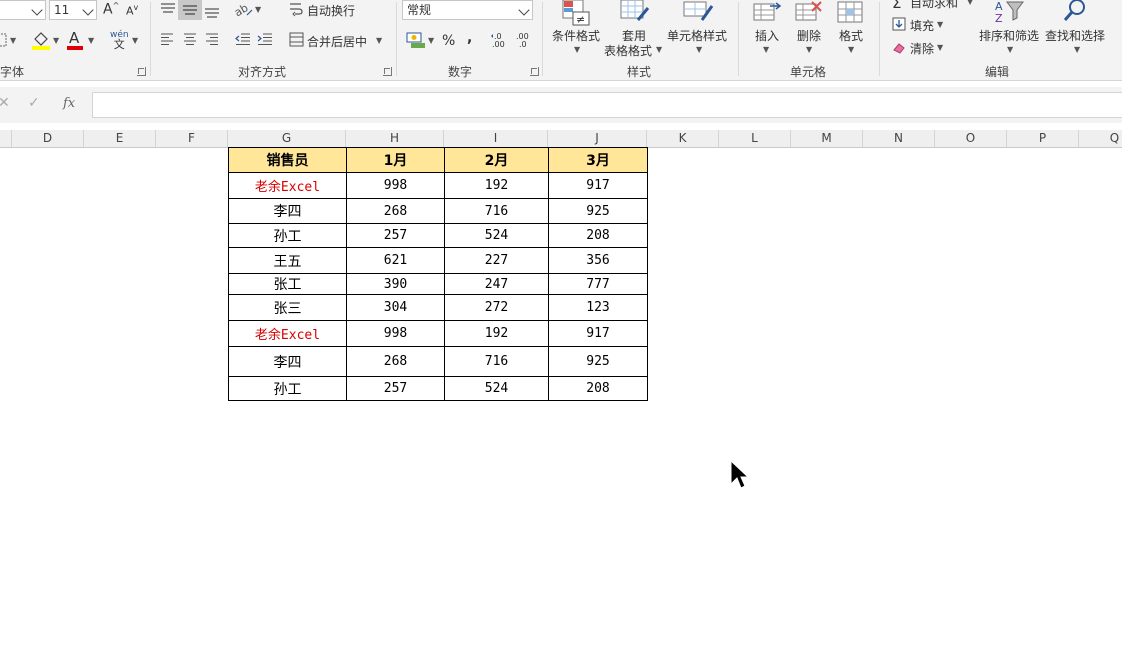  I want to click on header-cell: 1月, so click(395, 160).